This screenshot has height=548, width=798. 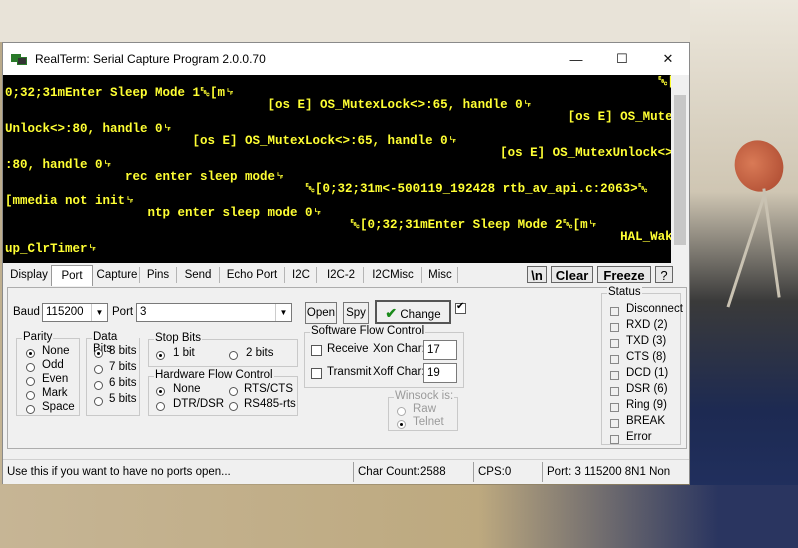 What do you see at coordinates (30, 409) in the screenshot?
I see `parity-space-radio` at bounding box center [30, 409].